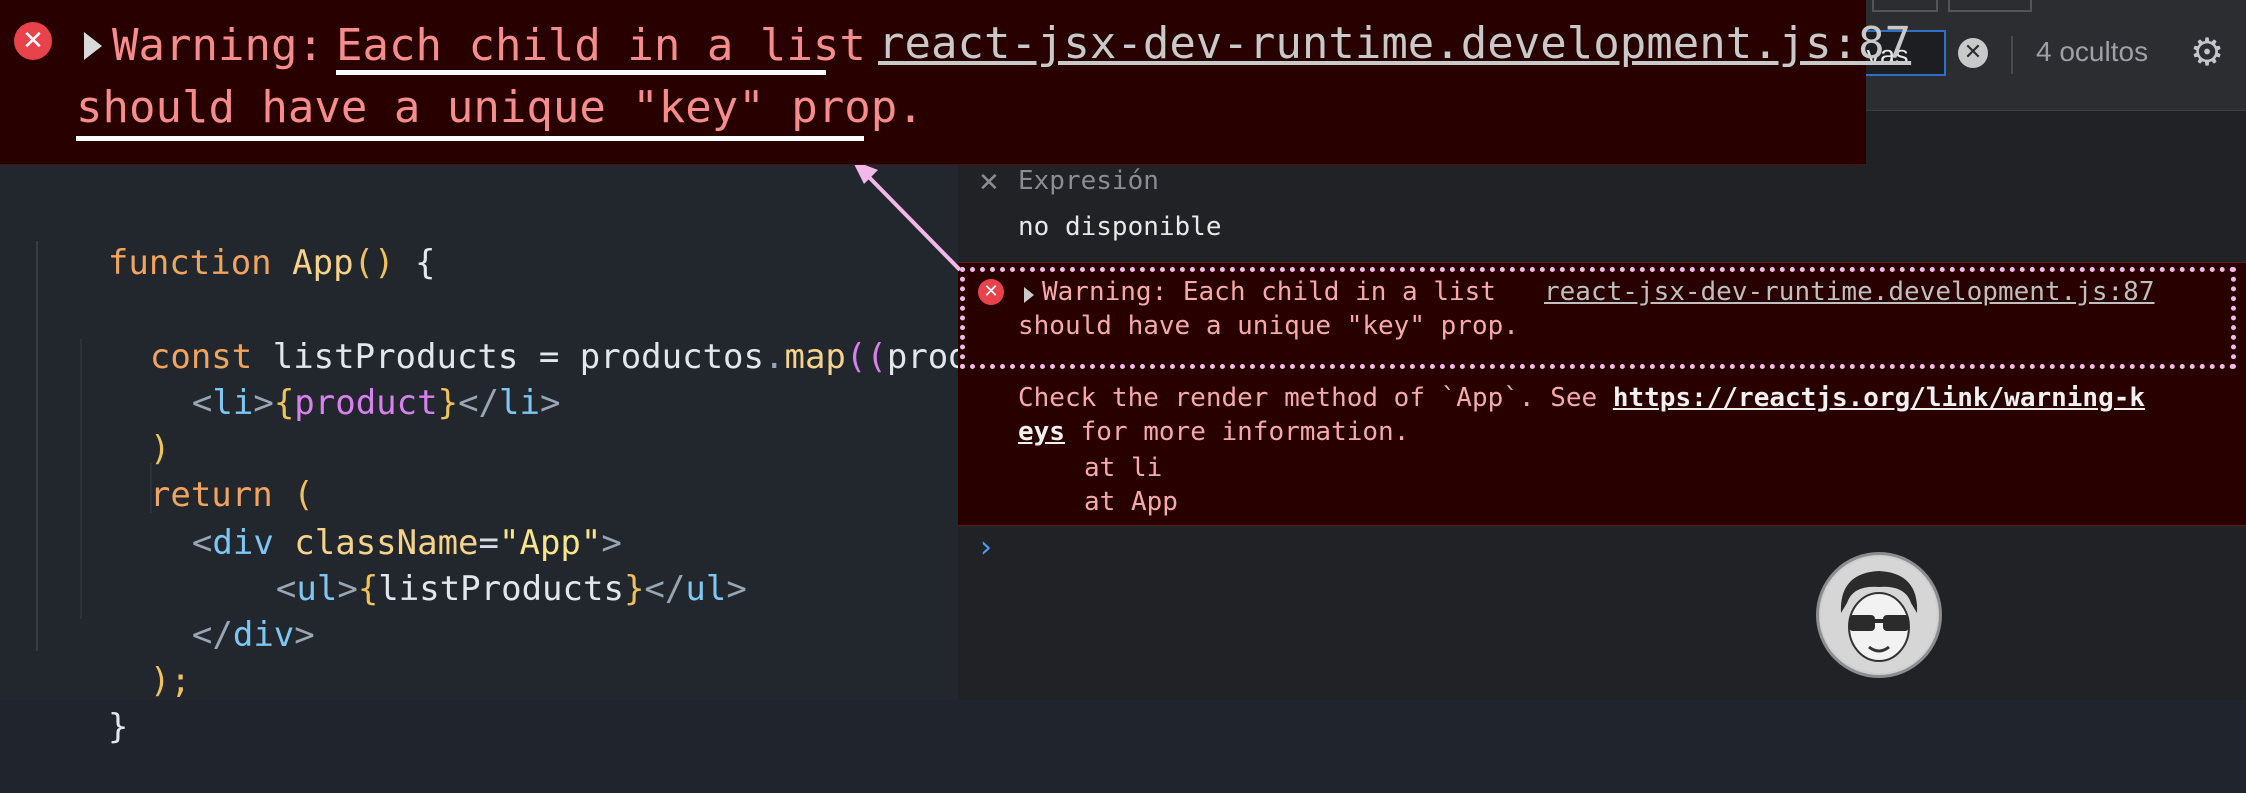 The height and width of the screenshot is (793, 2246). Describe the element at coordinates (706, 589) in the screenshot. I see `token: ul` at that location.